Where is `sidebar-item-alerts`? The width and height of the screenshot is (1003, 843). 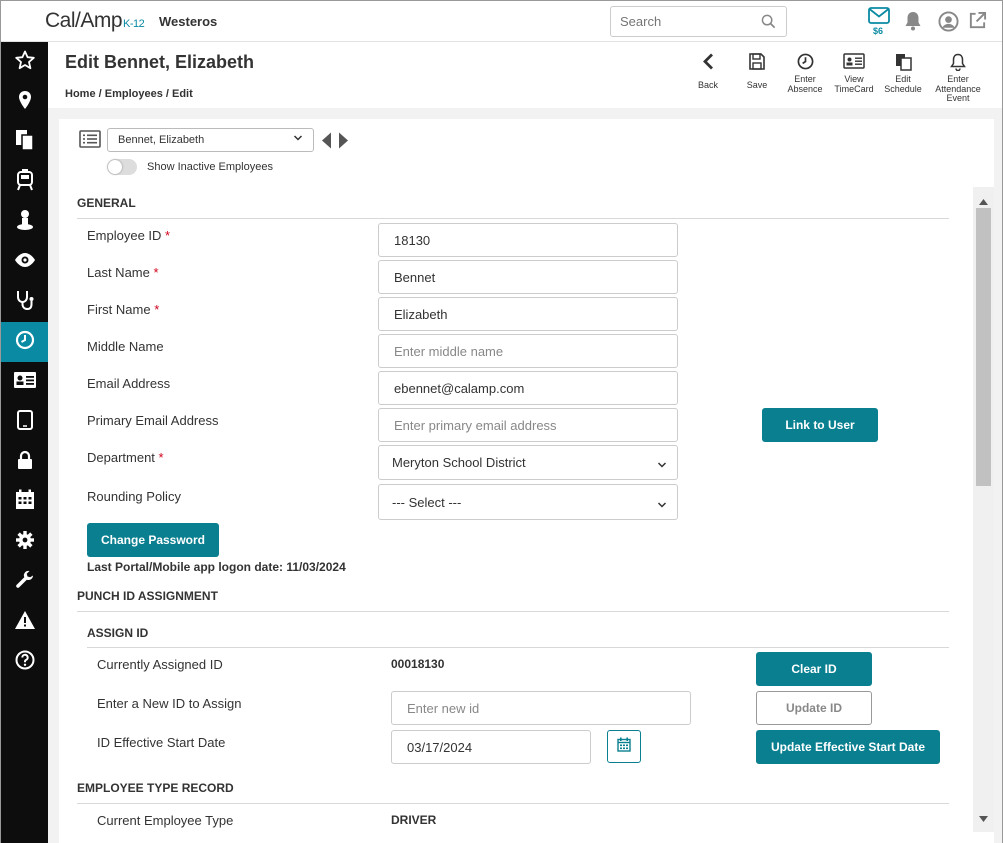
sidebar-item-alerts is located at coordinates (24, 622).